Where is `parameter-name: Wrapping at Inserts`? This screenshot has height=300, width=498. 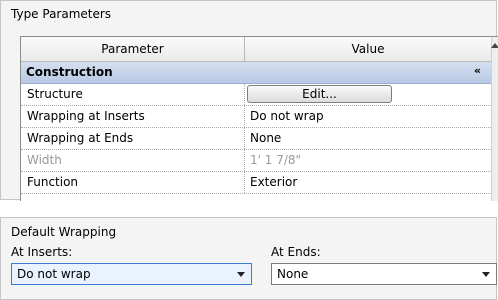
parameter-name: Wrapping at Inserts is located at coordinates (133, 116).